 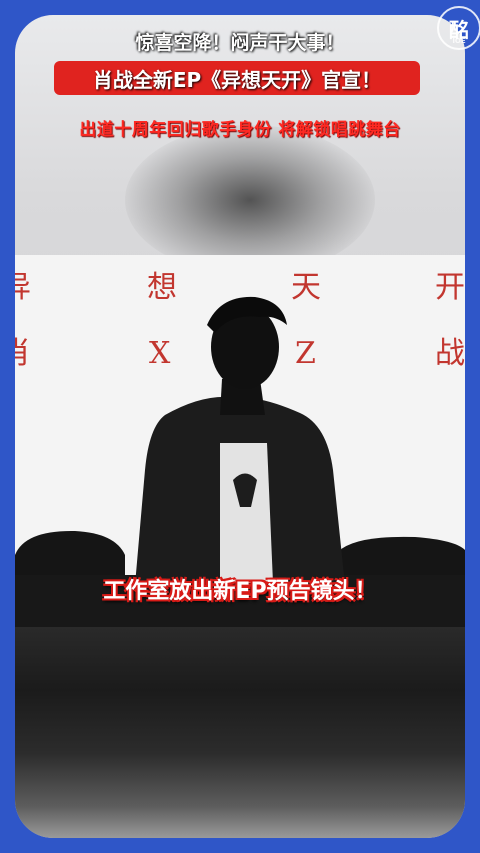 What do you see at coordinates (240, 130) in the screenshot?
I see `headline-3: 出道十周年回归歌手身份 将解锁唱跳舞台` at bounding box center [240, 130].